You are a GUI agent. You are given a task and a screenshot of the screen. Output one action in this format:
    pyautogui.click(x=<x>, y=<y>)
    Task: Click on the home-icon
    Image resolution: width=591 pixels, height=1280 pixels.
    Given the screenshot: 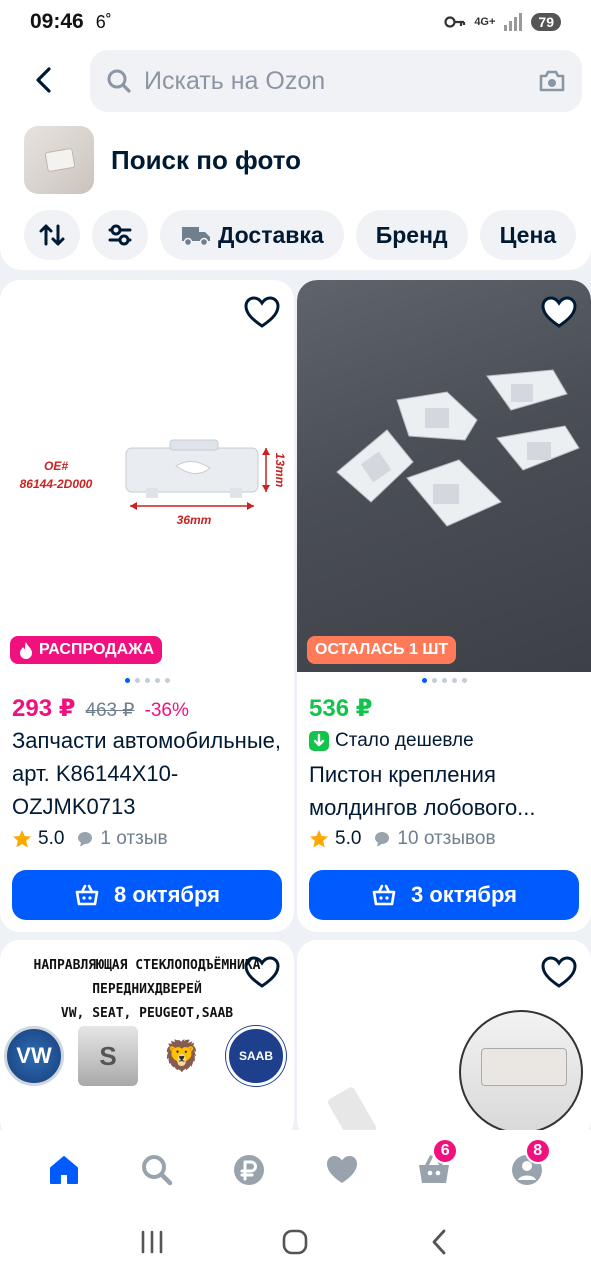 What is the action you would take?
    pyautogui.click(x=64, y=1170)
    